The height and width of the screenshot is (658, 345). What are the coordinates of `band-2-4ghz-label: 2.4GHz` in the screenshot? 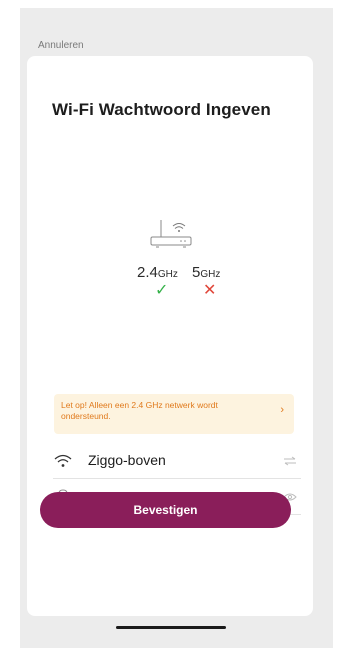 It's located at (157, 272).